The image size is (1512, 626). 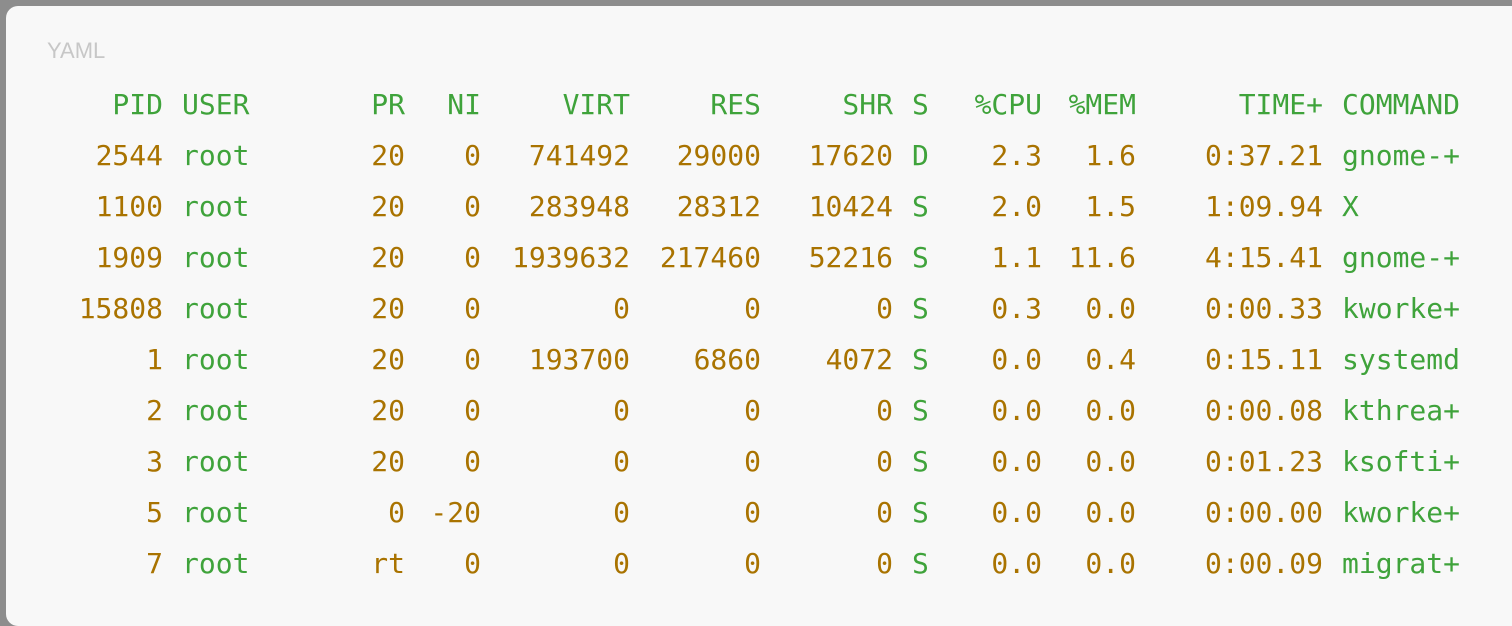 What do you see at coordinates (154, 461) in the screenshot?
I see `cell-pid: 3` at bounding box center [154, 461].